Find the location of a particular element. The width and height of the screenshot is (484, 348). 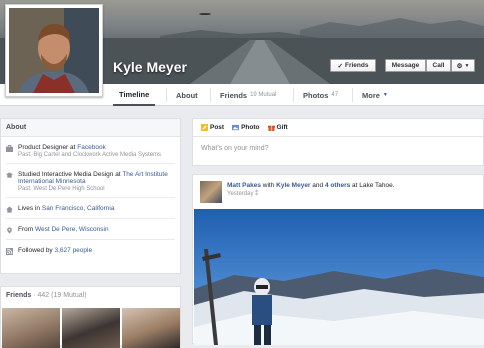

story-timestamp: Yesterday is located at coordinates (240, 194).